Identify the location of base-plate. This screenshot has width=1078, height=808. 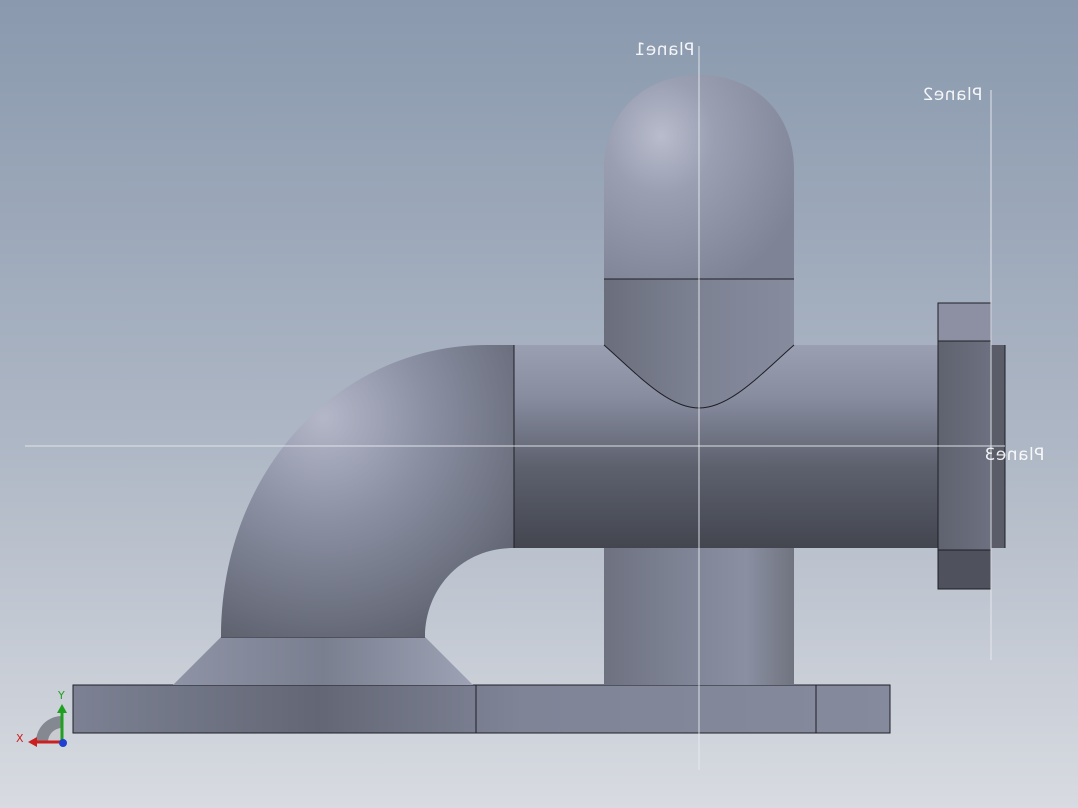
(481, 709).